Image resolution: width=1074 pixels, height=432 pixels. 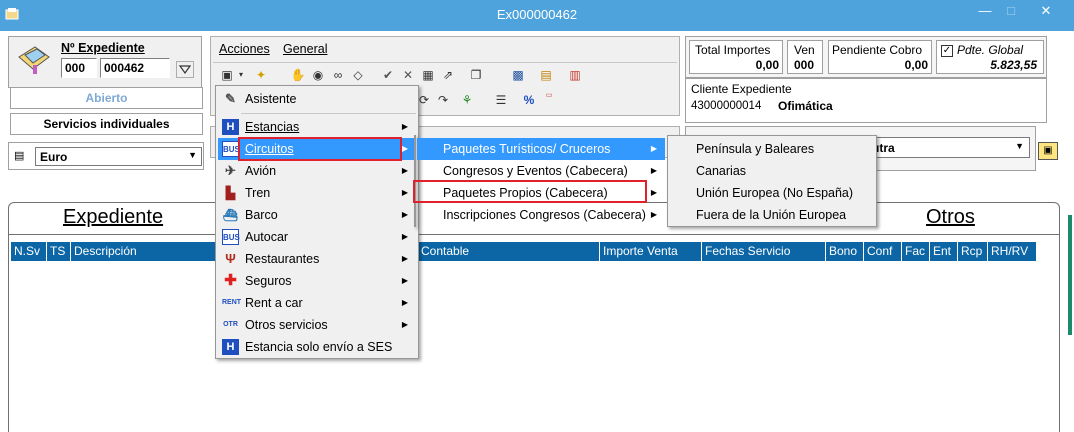 What do you see at coordinates (944, 251) in the screenshot?
I see `col-ent: Ent` at bounding box center [944, 251].